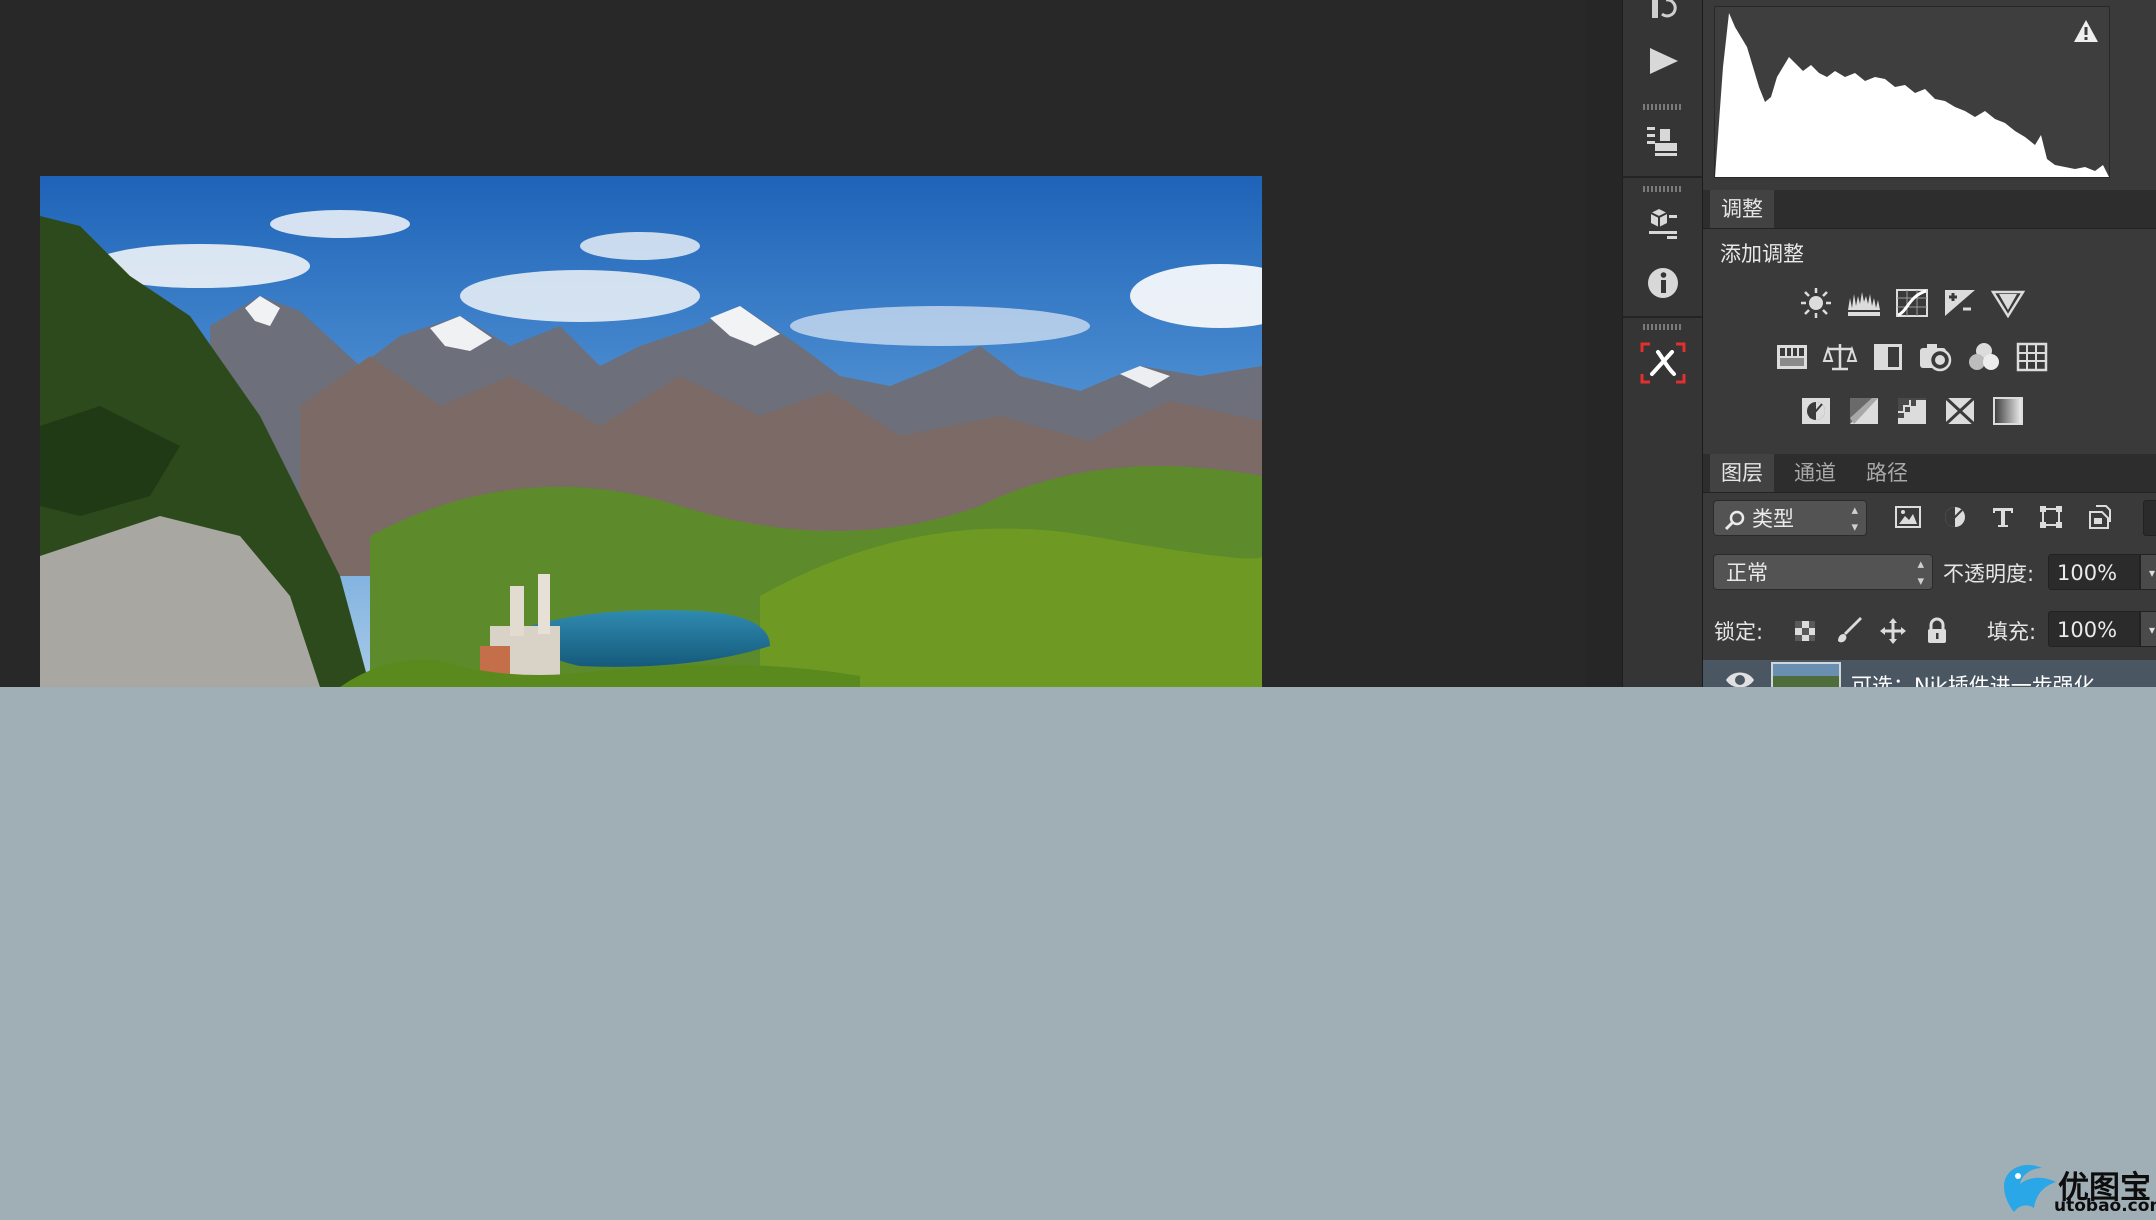 The height and width of the screenshot is (1220, 2156). I want to click on histogram-graph, so click(1912, 95).